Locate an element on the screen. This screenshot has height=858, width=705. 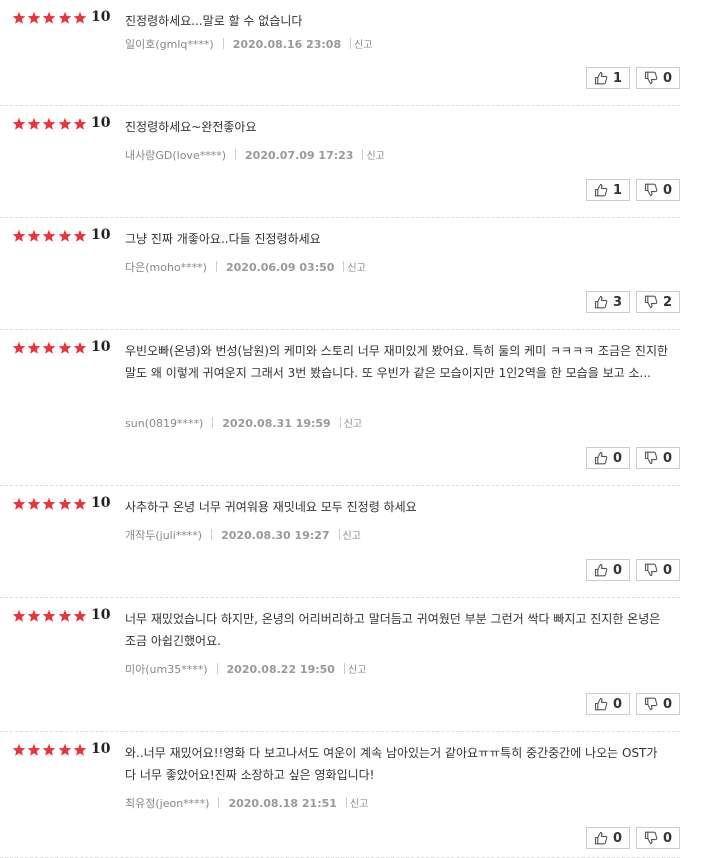
review-date: 2020.07.09 17:23 is located at coordinates (299, 155).